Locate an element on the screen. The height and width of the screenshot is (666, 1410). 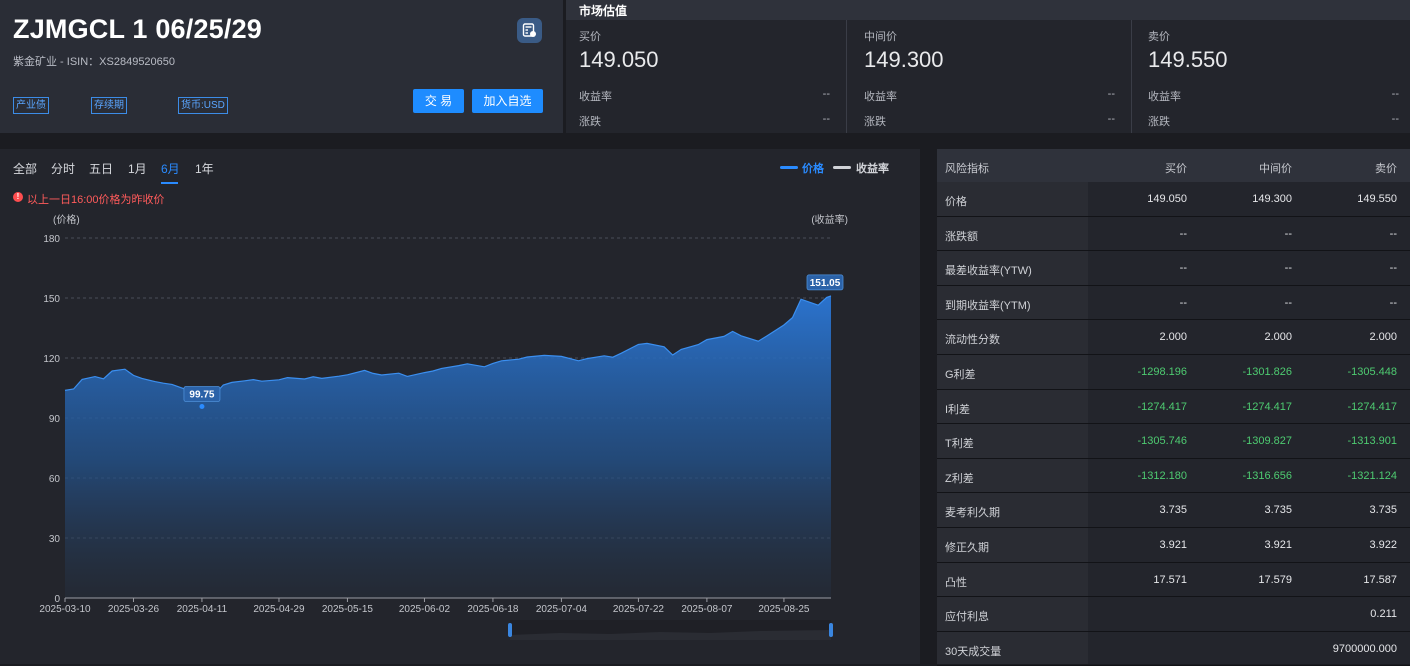
risk-bid-value: 17.571 is located at coordinates (1170, 579).